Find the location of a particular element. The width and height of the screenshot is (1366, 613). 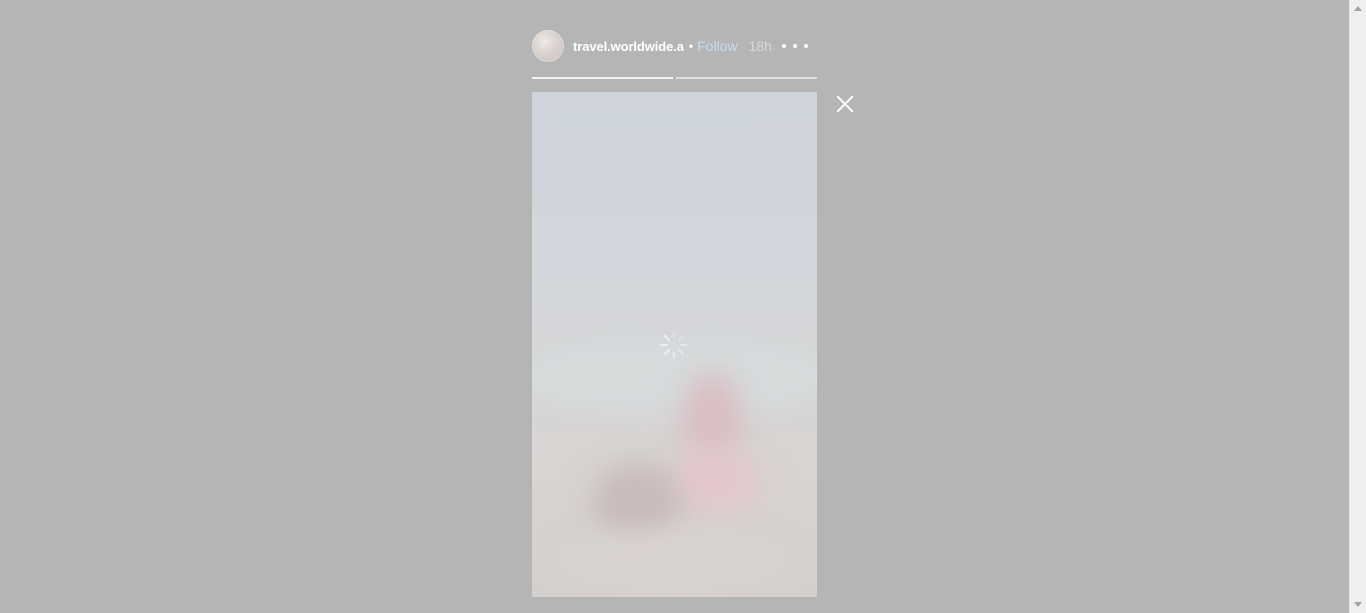

post-time: 18h is located at coordinates (760, 46).